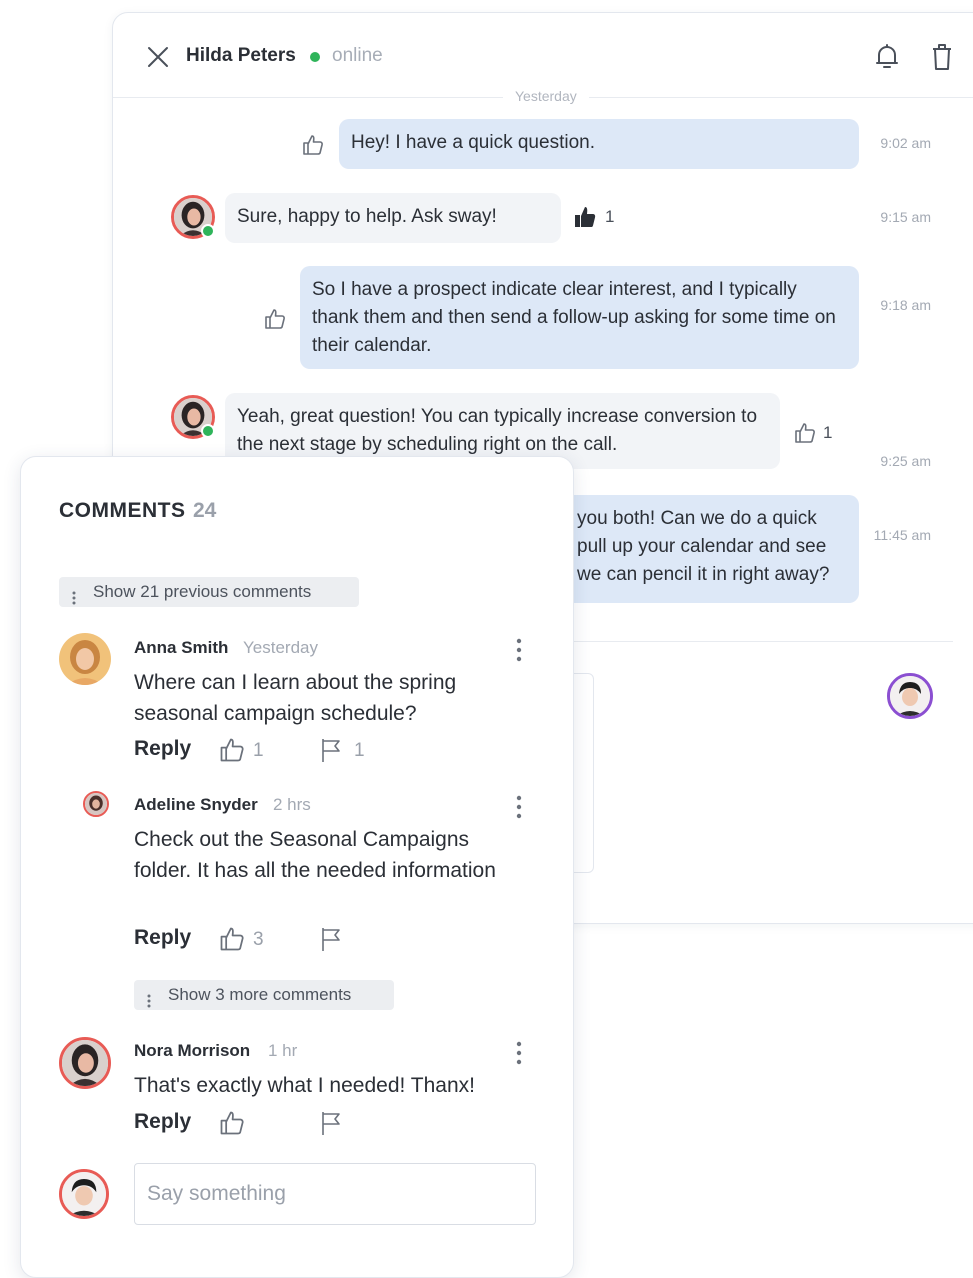  What do you see at coordinates (599, 144) in the screenshot?
I see `message-bubble: Hey! I have a quick question.` at bounding box center [599, 144].